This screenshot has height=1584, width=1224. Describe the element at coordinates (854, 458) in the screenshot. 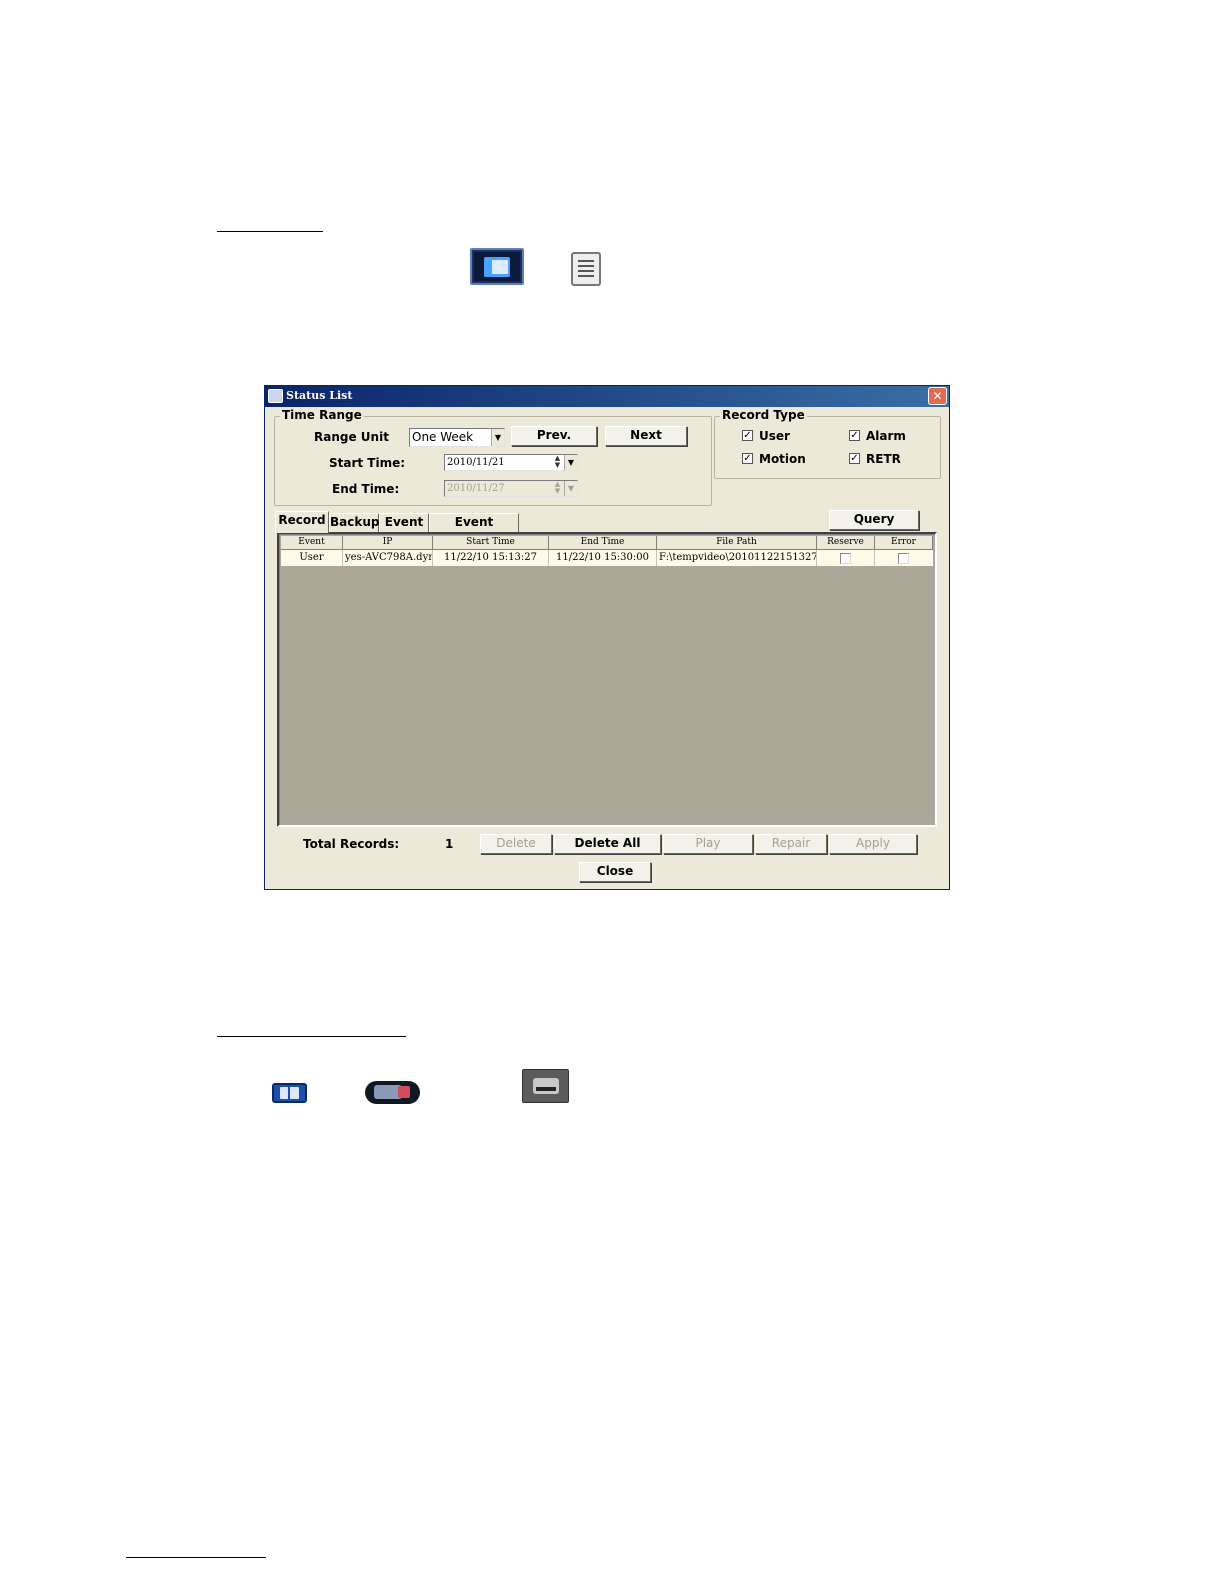

I see `retr-checkbox: ✓` at that location.